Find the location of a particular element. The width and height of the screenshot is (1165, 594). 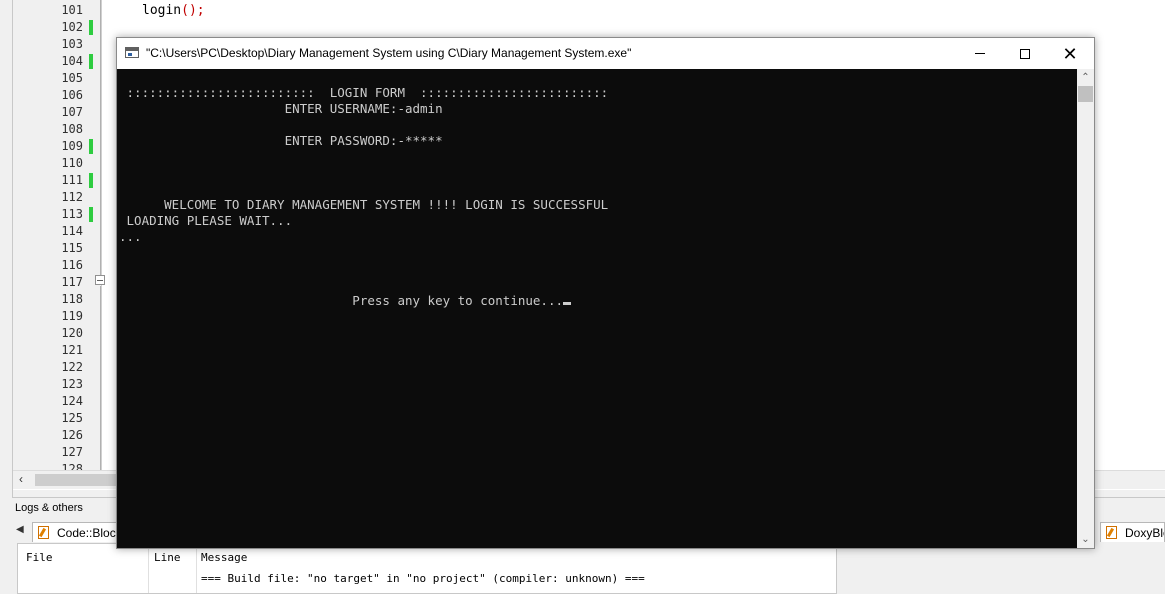

code-line: login(); is located at coordinates (173, 10).